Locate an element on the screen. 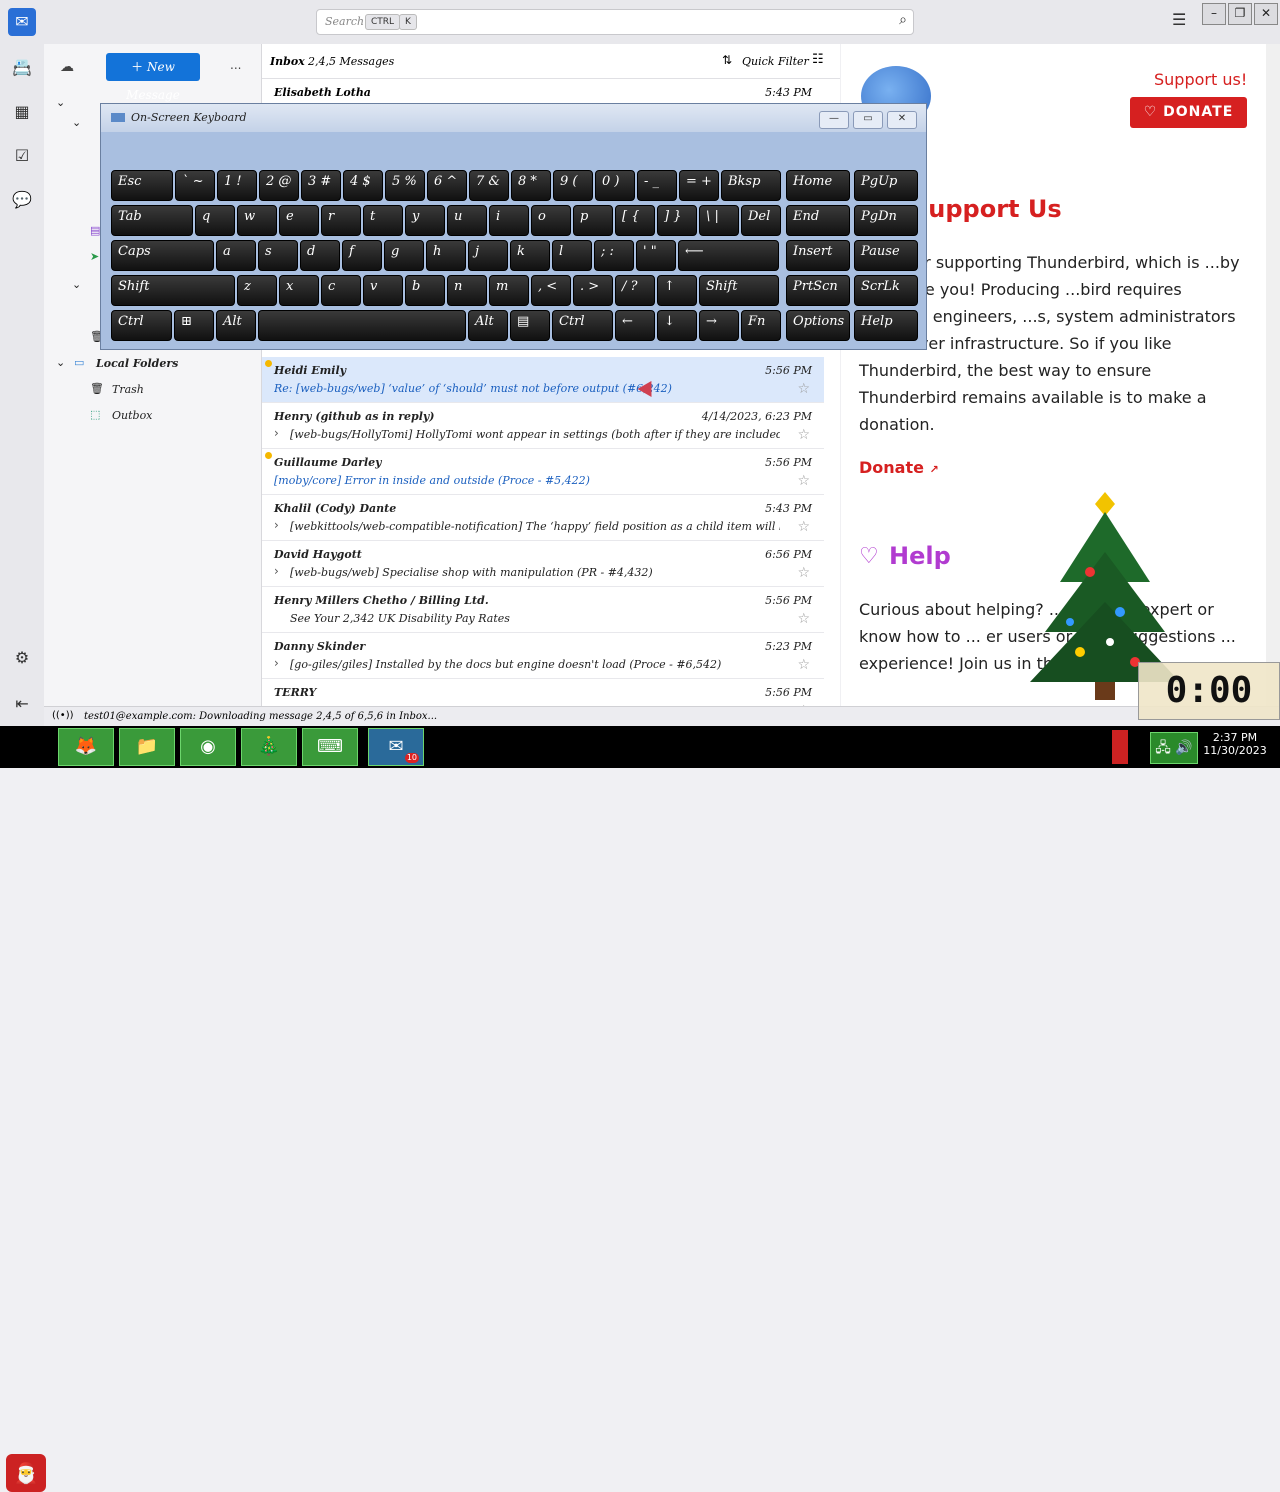 This screenshot has height=1492, width=1280. osk-key: . > is located at coordinates (593, 290).